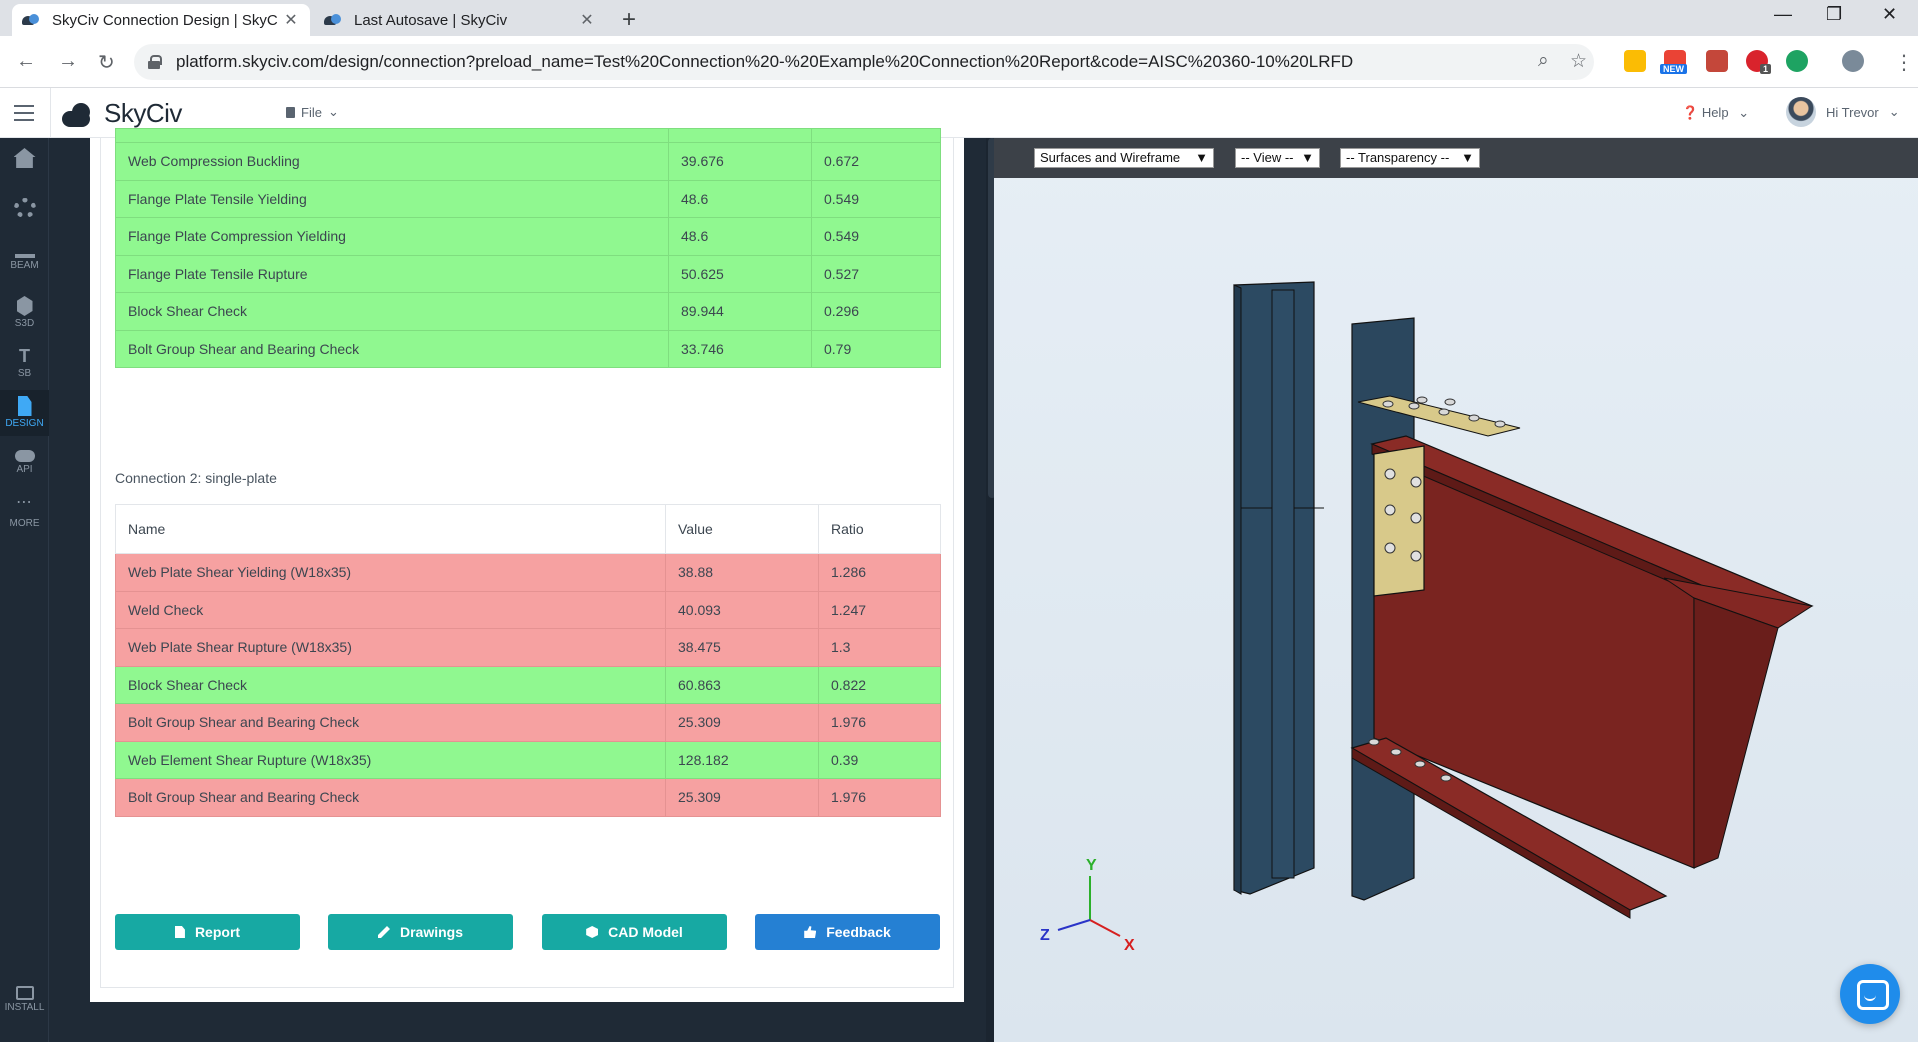 The image size is (1918, 1042). Describe the element at coordinates (1717, 61) in the screenshot. I see `extension-pdf-icon` at that location.